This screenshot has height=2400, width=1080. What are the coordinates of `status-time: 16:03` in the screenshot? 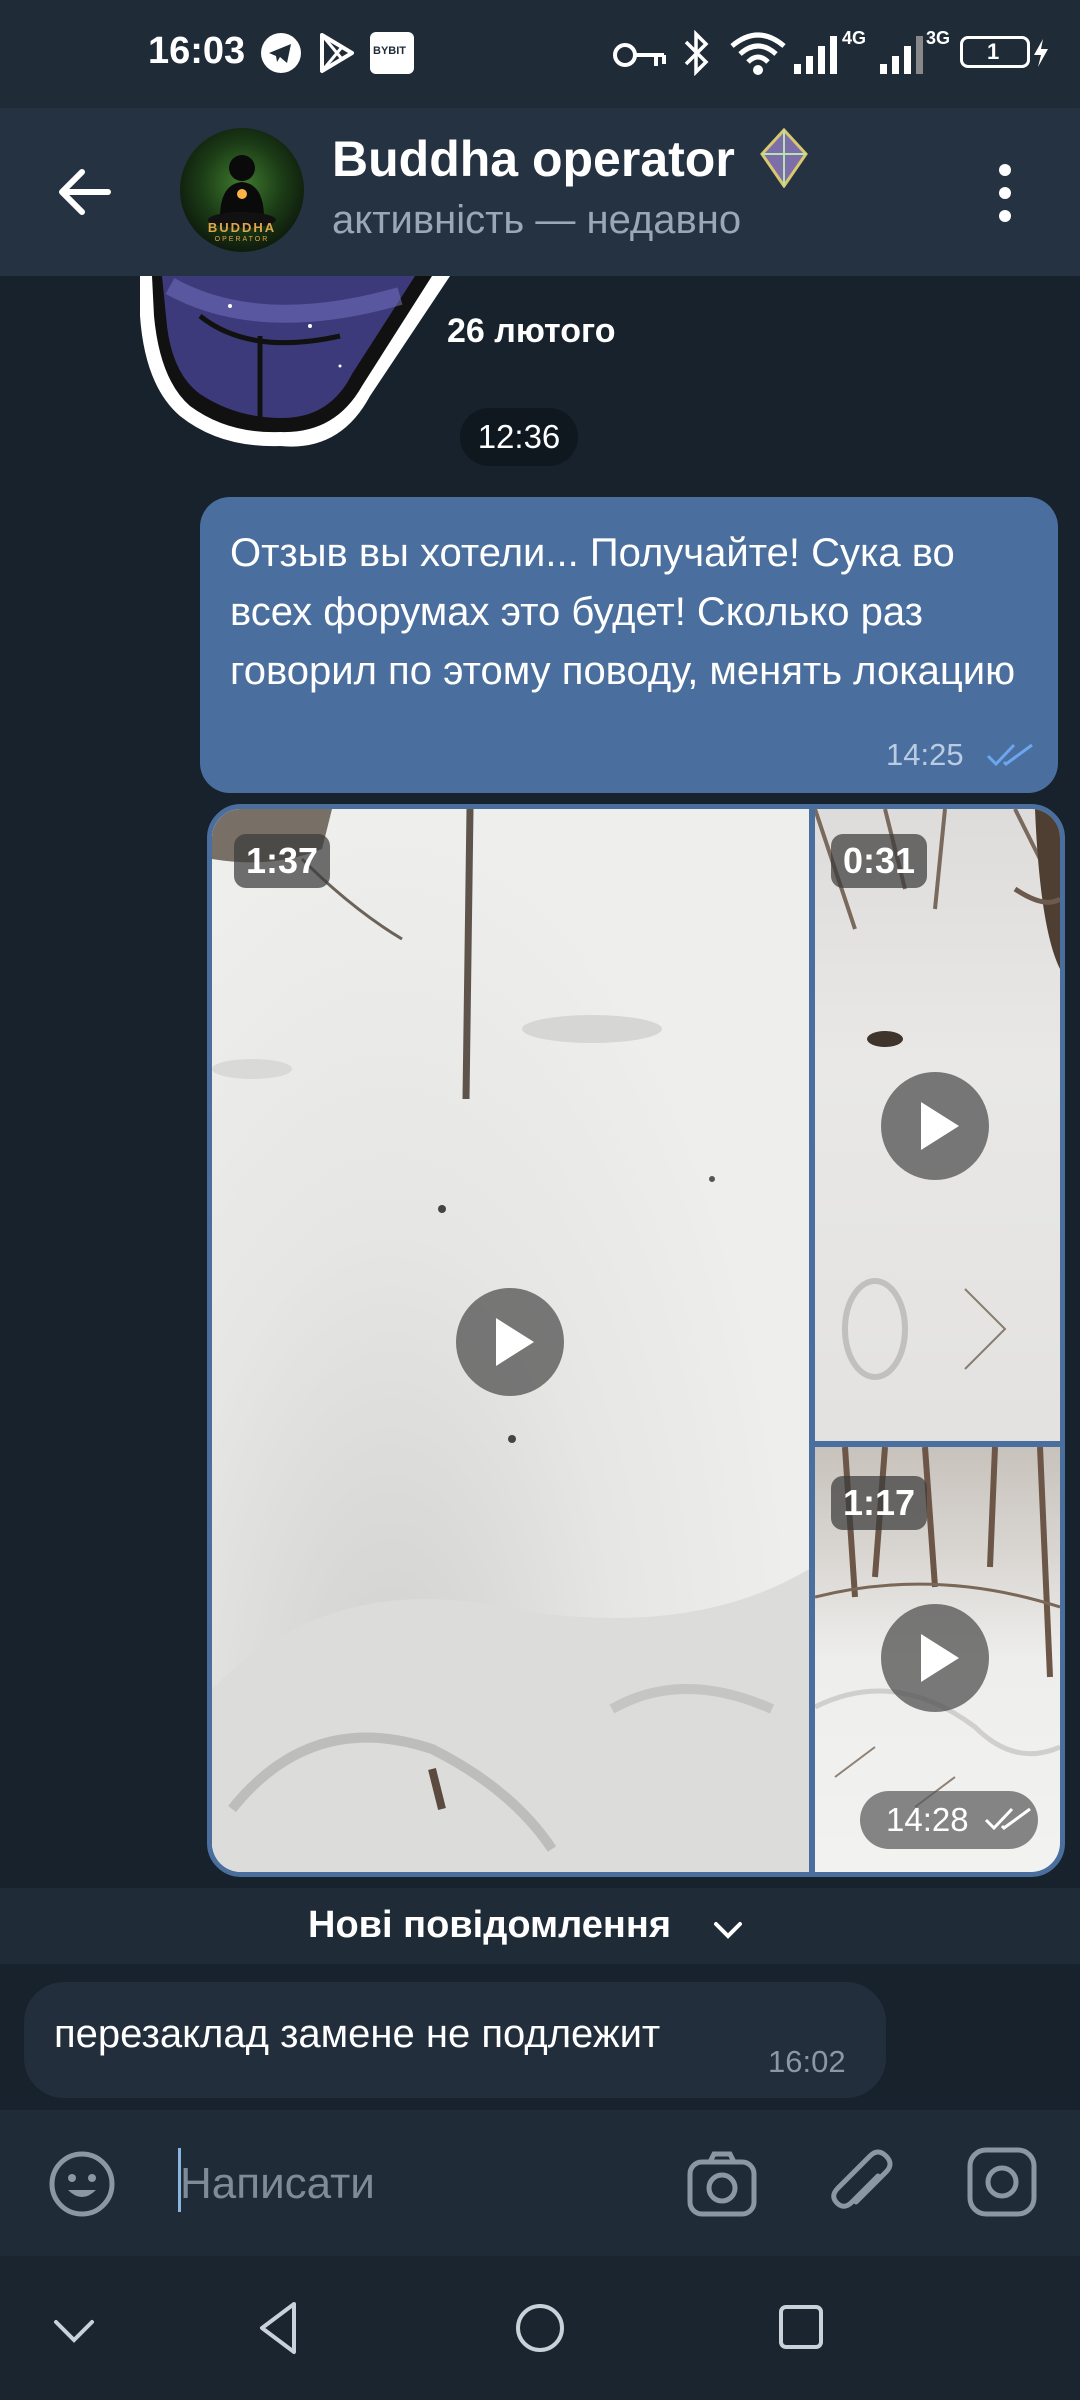 It's located at (197, 51).